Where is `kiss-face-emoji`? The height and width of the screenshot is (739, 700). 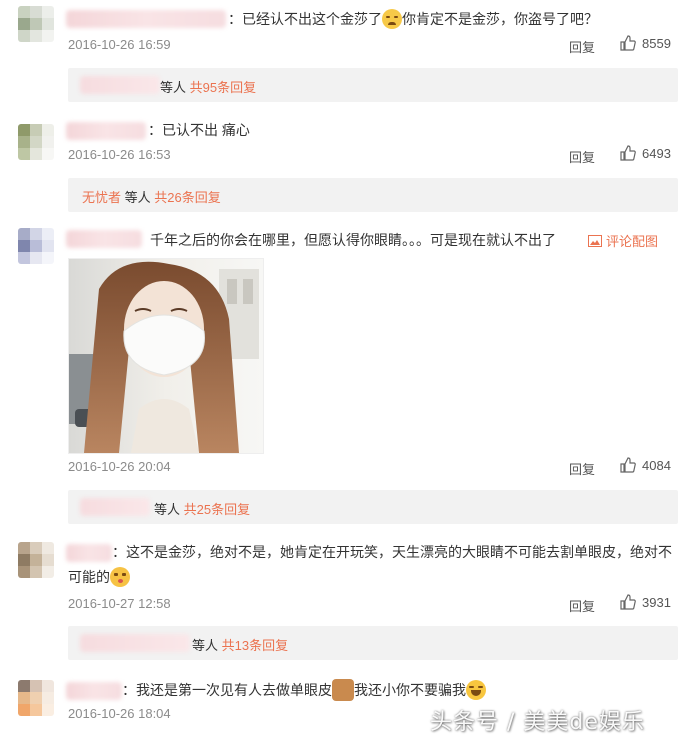
kiss-face-emoji is located at coordinates (120, 577).